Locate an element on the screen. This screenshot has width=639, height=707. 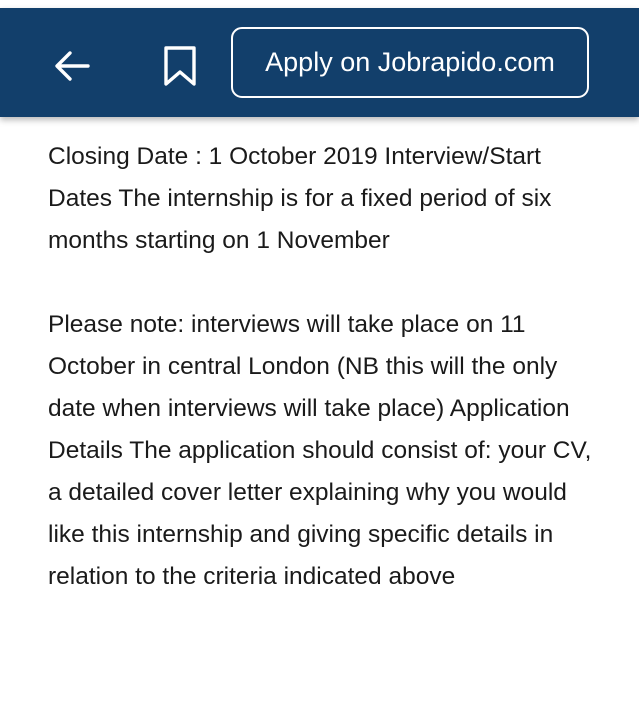
status-bar-area is located at coordinates (319, 4).